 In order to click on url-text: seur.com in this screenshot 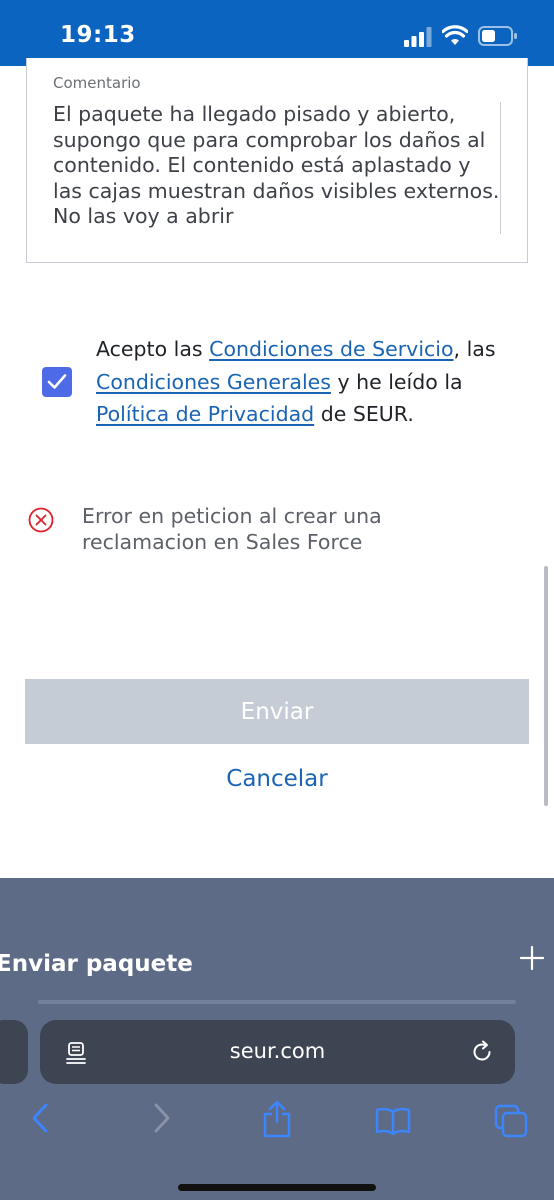, I will do `click(277, 1051)`.